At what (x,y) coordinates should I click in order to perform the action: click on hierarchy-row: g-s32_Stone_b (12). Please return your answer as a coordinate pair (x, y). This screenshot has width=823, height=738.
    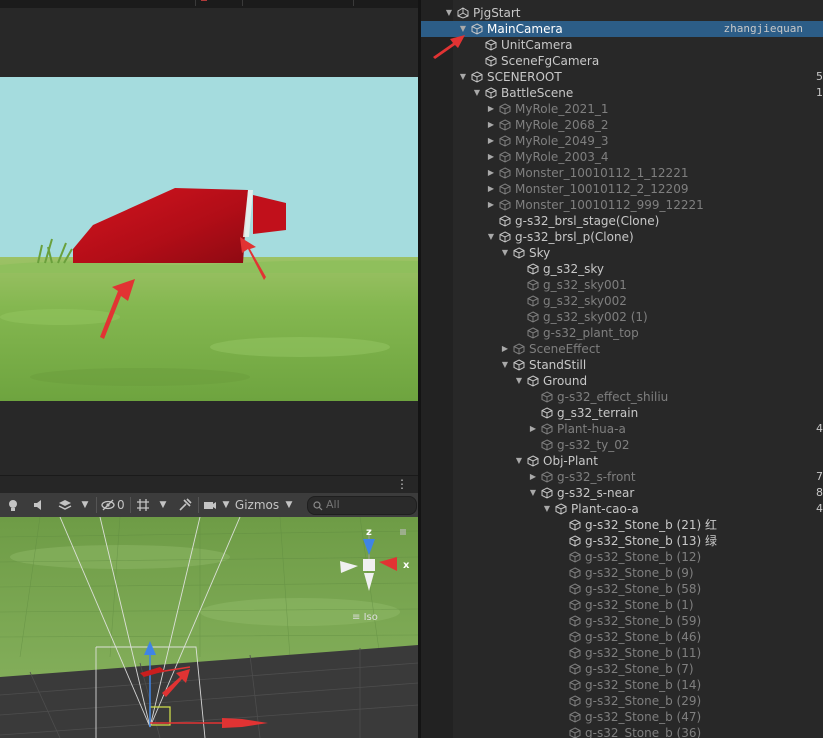
    Looking at the image, I should click on (622, 557).